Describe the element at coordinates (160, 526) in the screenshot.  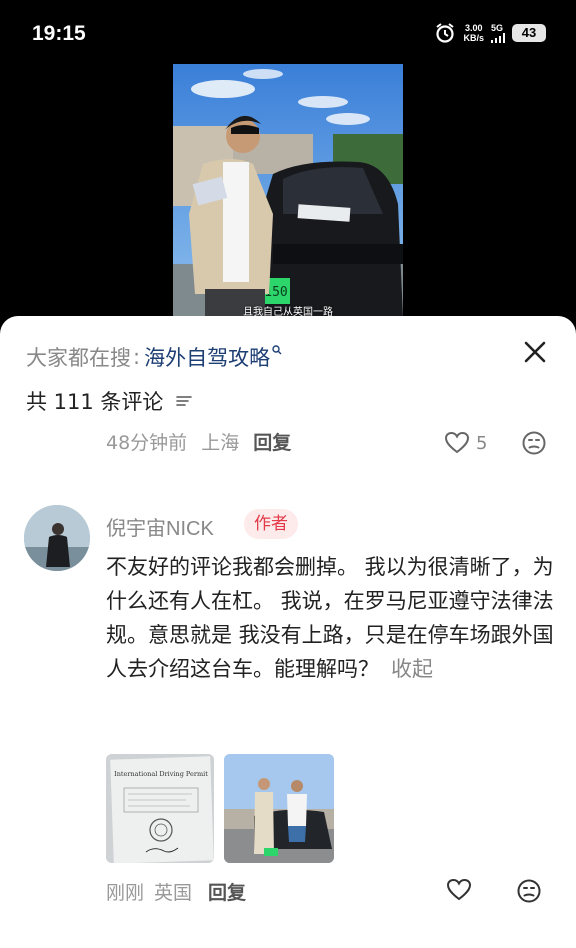
I see `author-name: 倪宇宙NICK` at that location.